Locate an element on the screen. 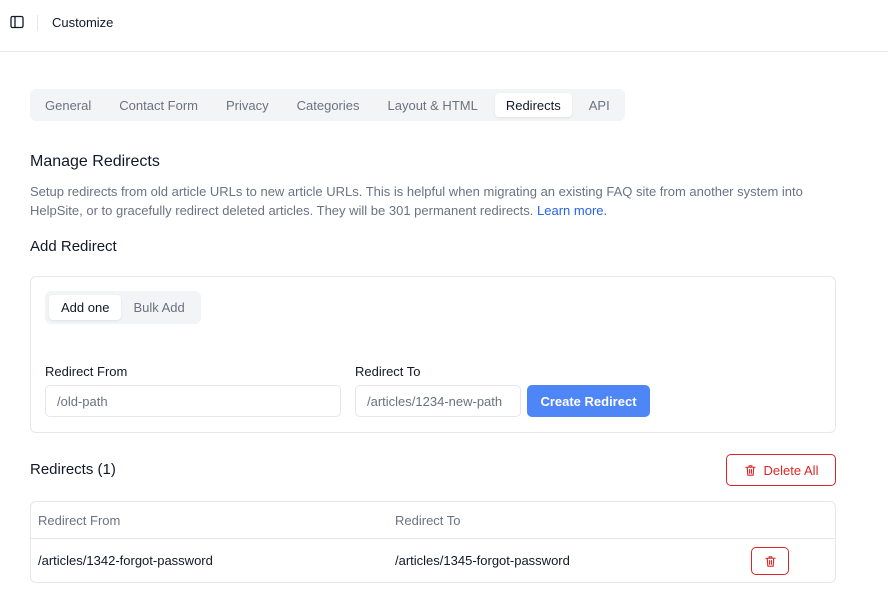 This screenshot has width=888, height=607. column-header-from: Redirect From is located at coordinates (79, 520).